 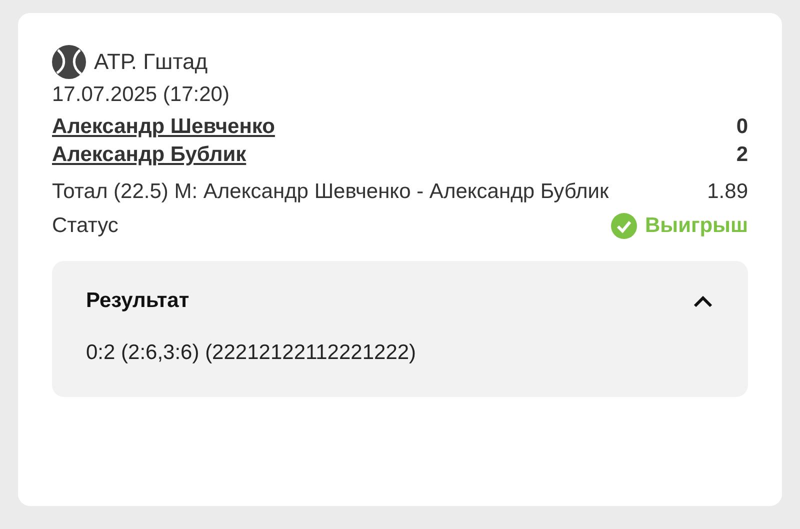 What do you see at coordinates (742, 127) in the screenshot?
I see `player-score: 0` at bounding box center [742, 127].